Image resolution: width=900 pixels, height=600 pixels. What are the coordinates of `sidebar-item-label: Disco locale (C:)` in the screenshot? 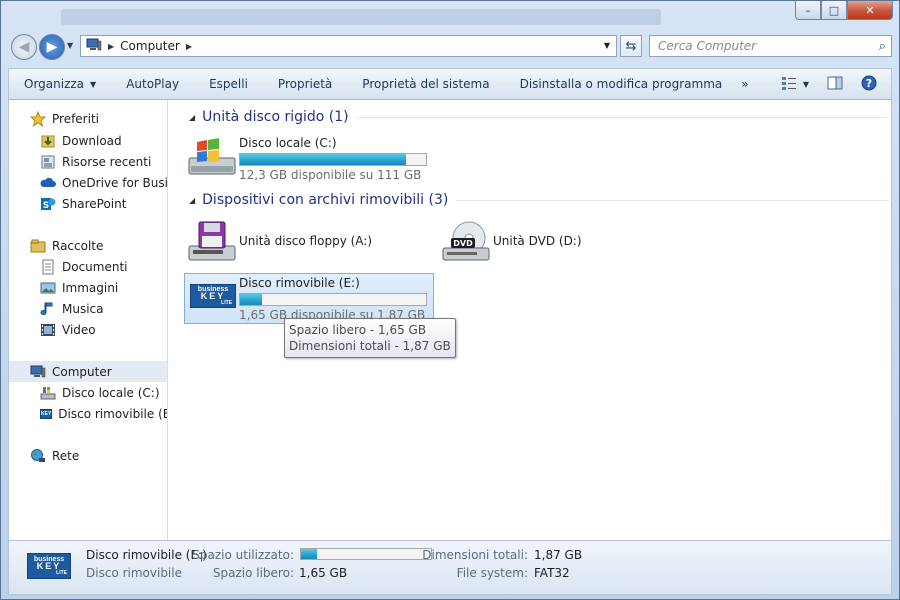 It's located at (111, 392).